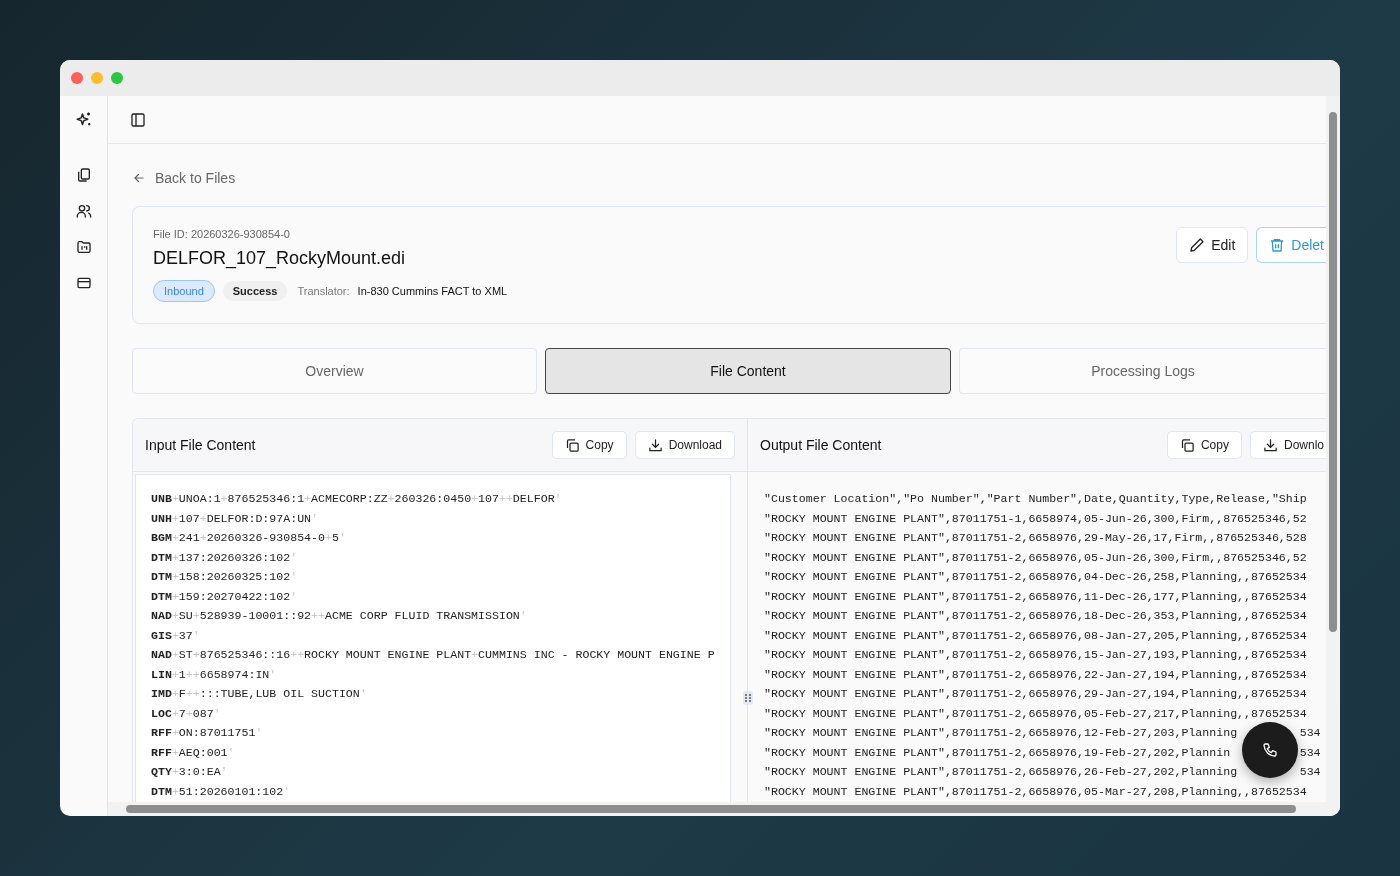 The image size is (1400, 876). Describe the element at coordinates (207, 733) in the screenshot. I see `code-line: RFF+ON:87011751'` at that location.